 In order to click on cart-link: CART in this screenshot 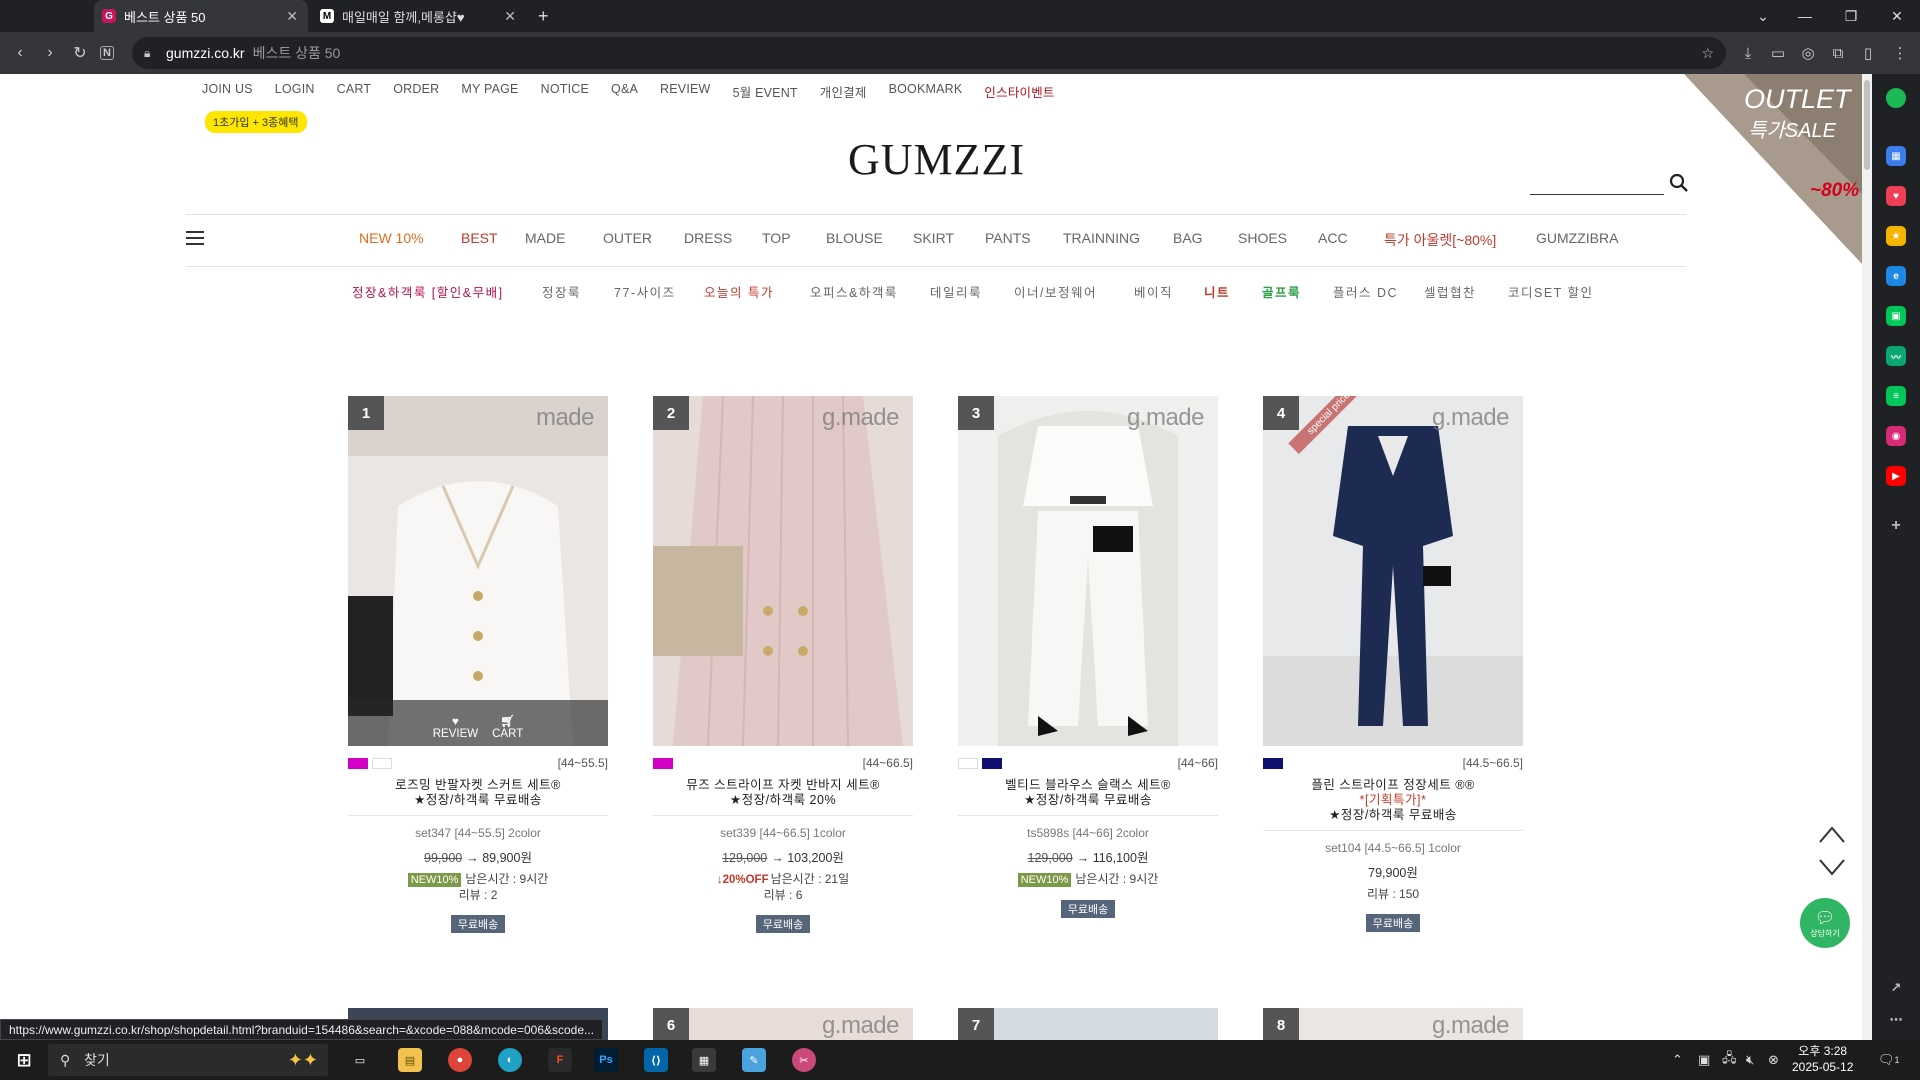, I will do `click(354, 91)`.